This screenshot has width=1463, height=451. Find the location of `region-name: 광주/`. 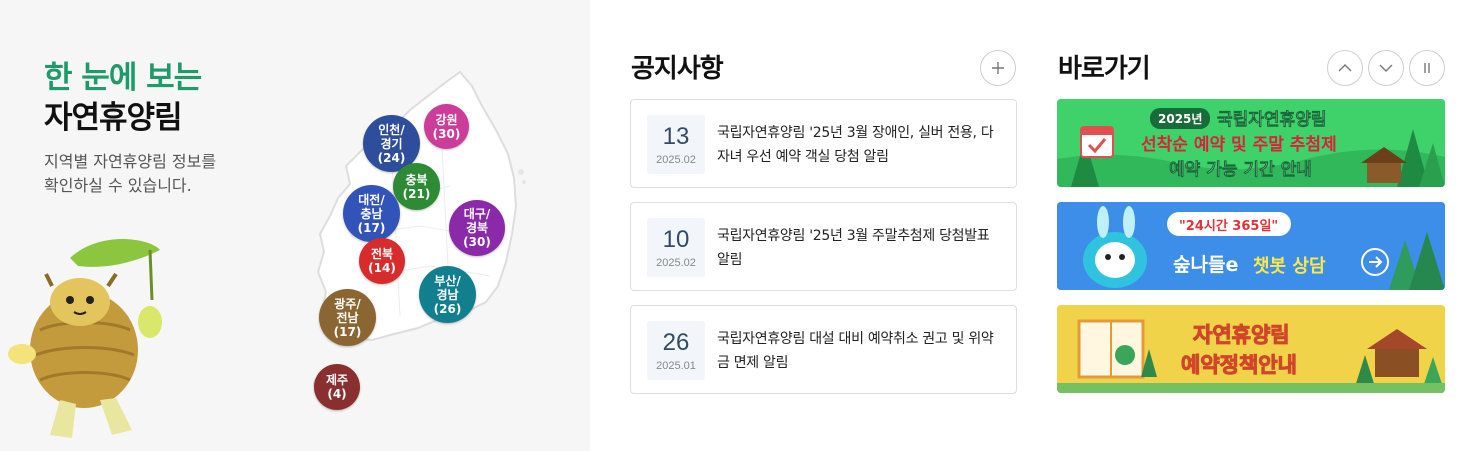

region-name: 광주/ is located at coordinates (347, 303).